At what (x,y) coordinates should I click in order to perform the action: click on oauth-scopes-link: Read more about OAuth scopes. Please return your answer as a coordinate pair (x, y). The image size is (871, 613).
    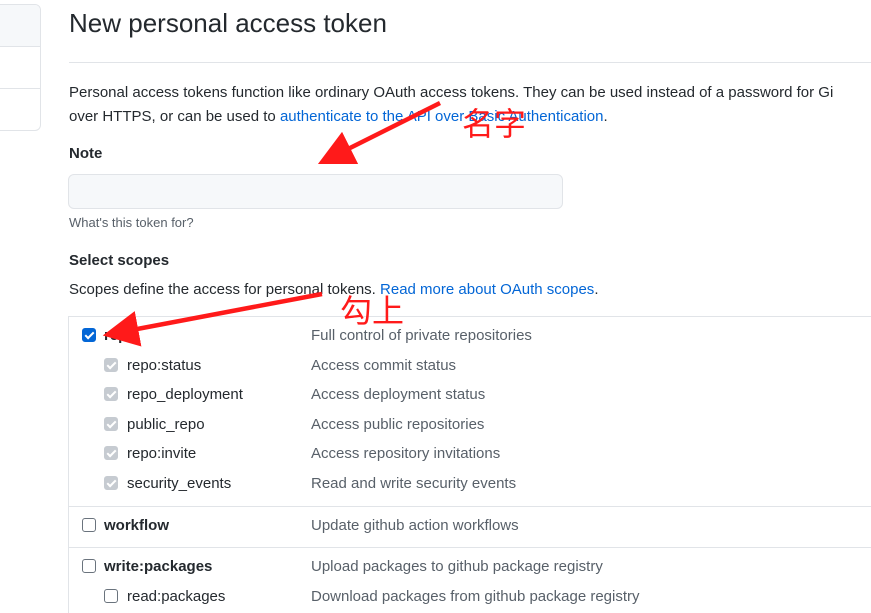
    Looking at the image, I should click on (487, 289).